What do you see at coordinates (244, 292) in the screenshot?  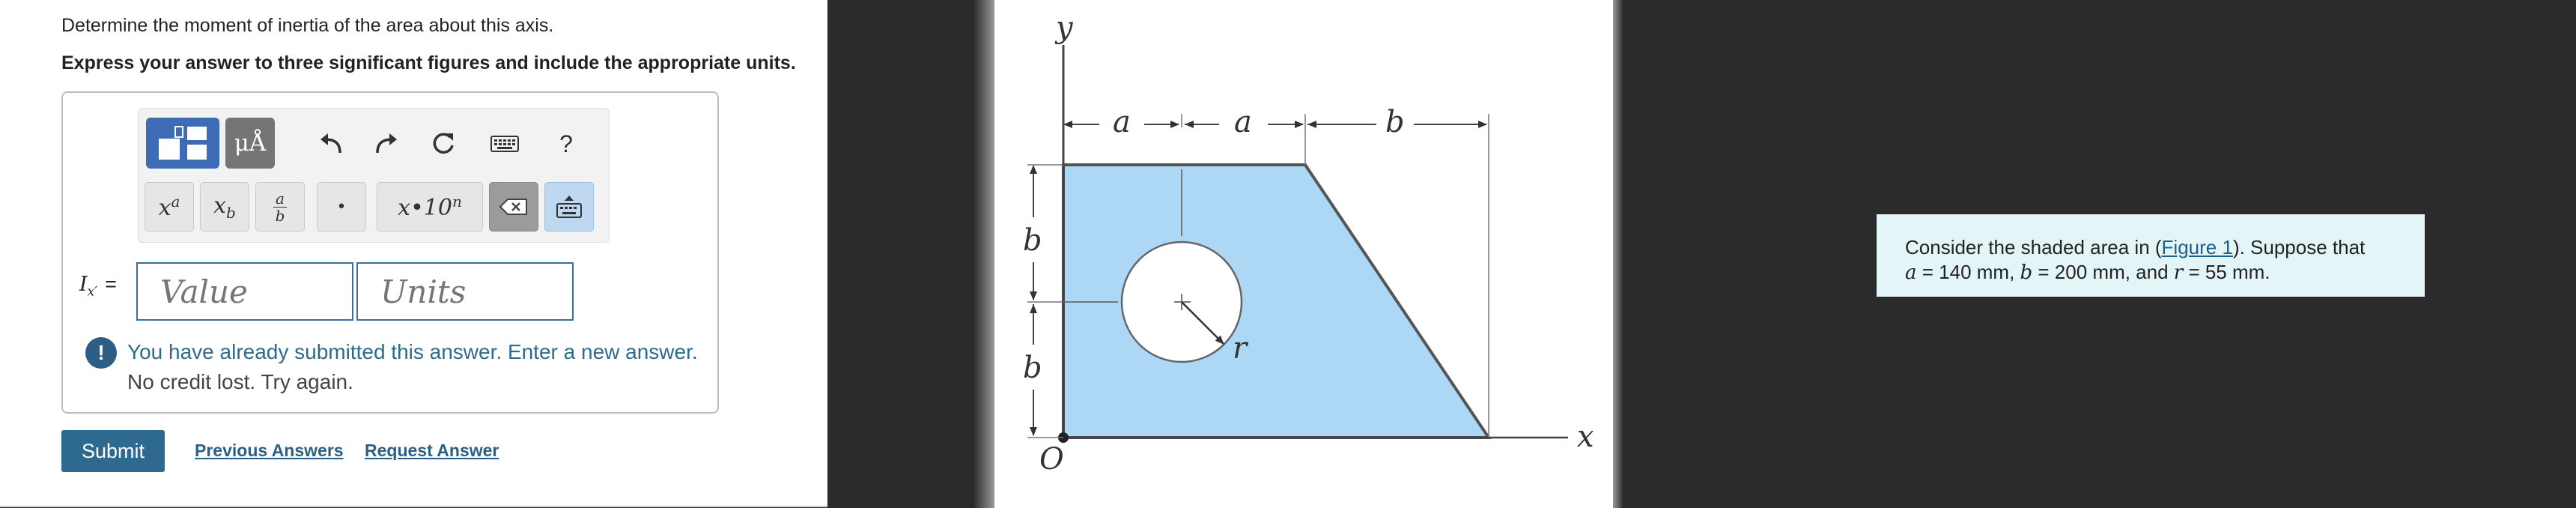 I see `value-input` at bounding box center [244, 292].